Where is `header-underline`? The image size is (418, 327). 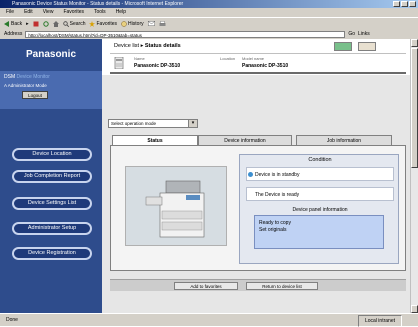 header-underline is located at coordinates (258, 73).